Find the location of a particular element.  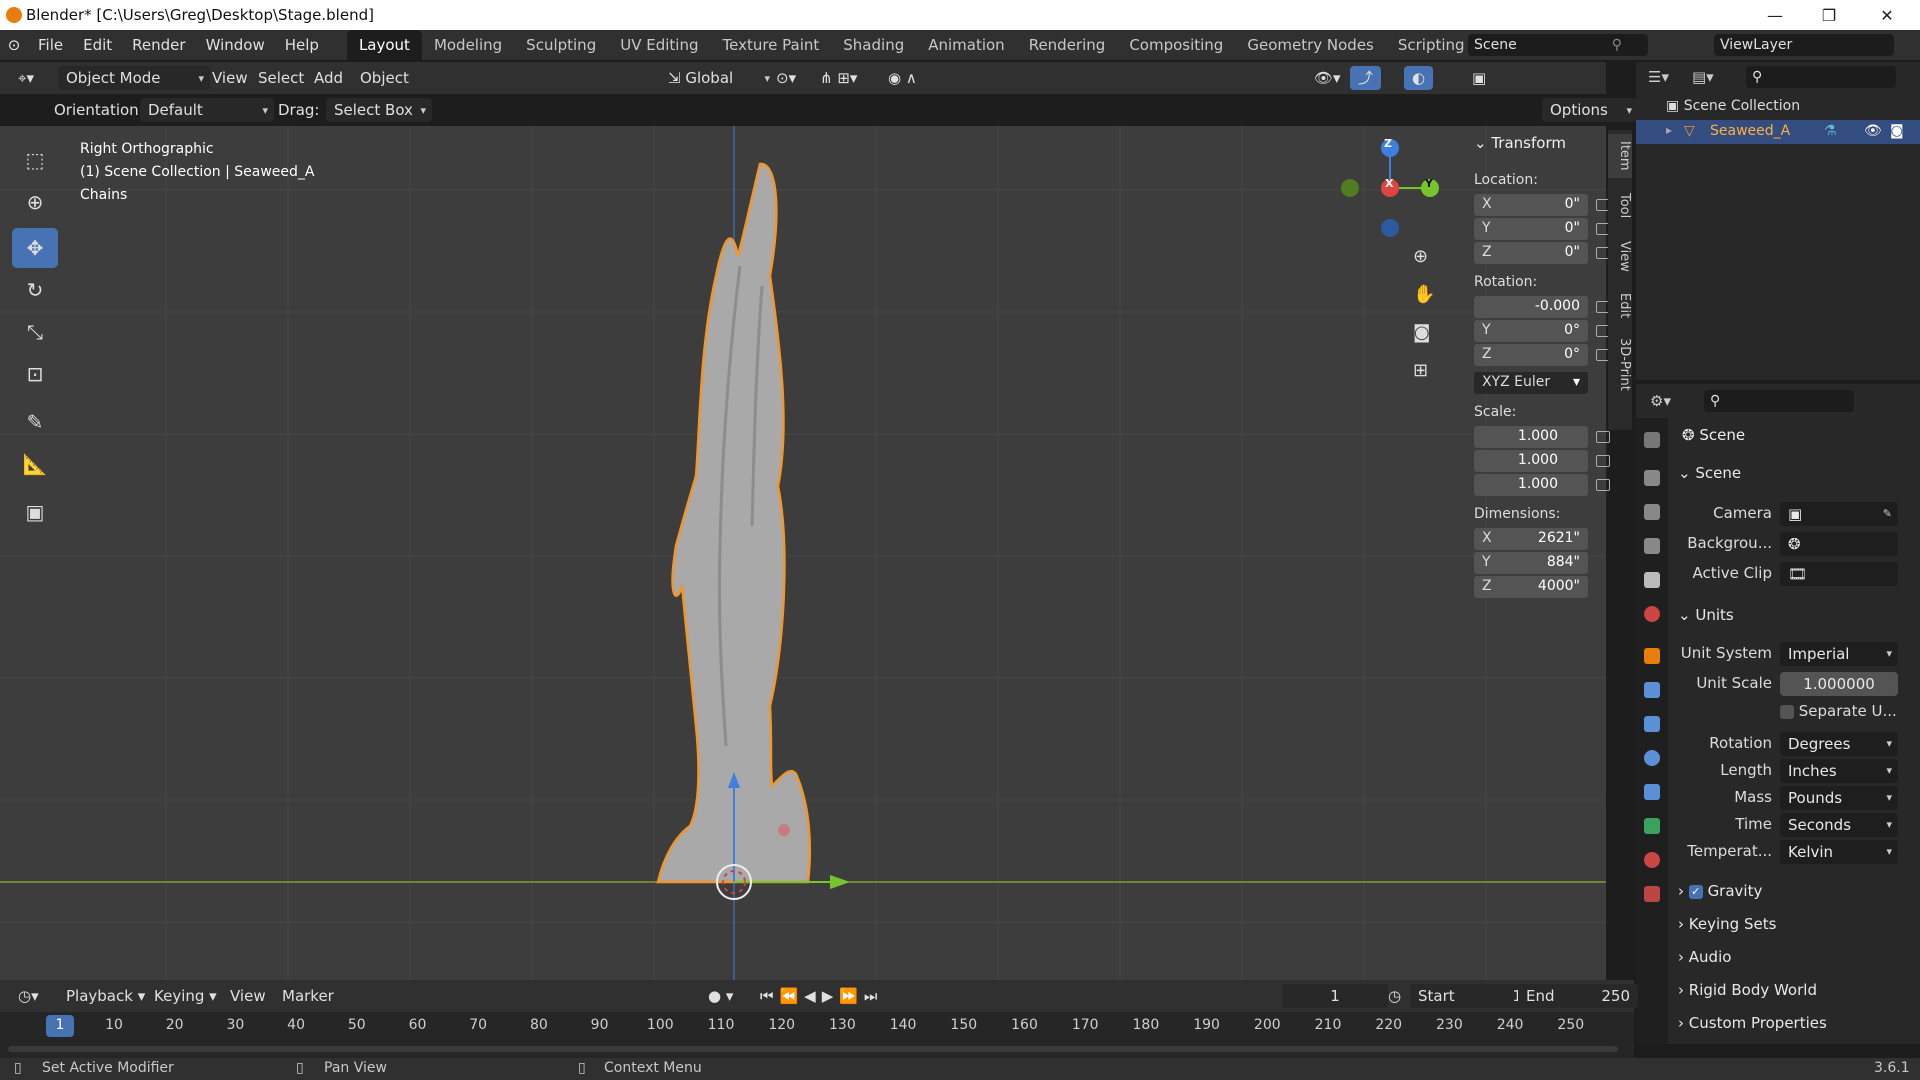

tool-tab-icon is located at coordinates (1652, 440).